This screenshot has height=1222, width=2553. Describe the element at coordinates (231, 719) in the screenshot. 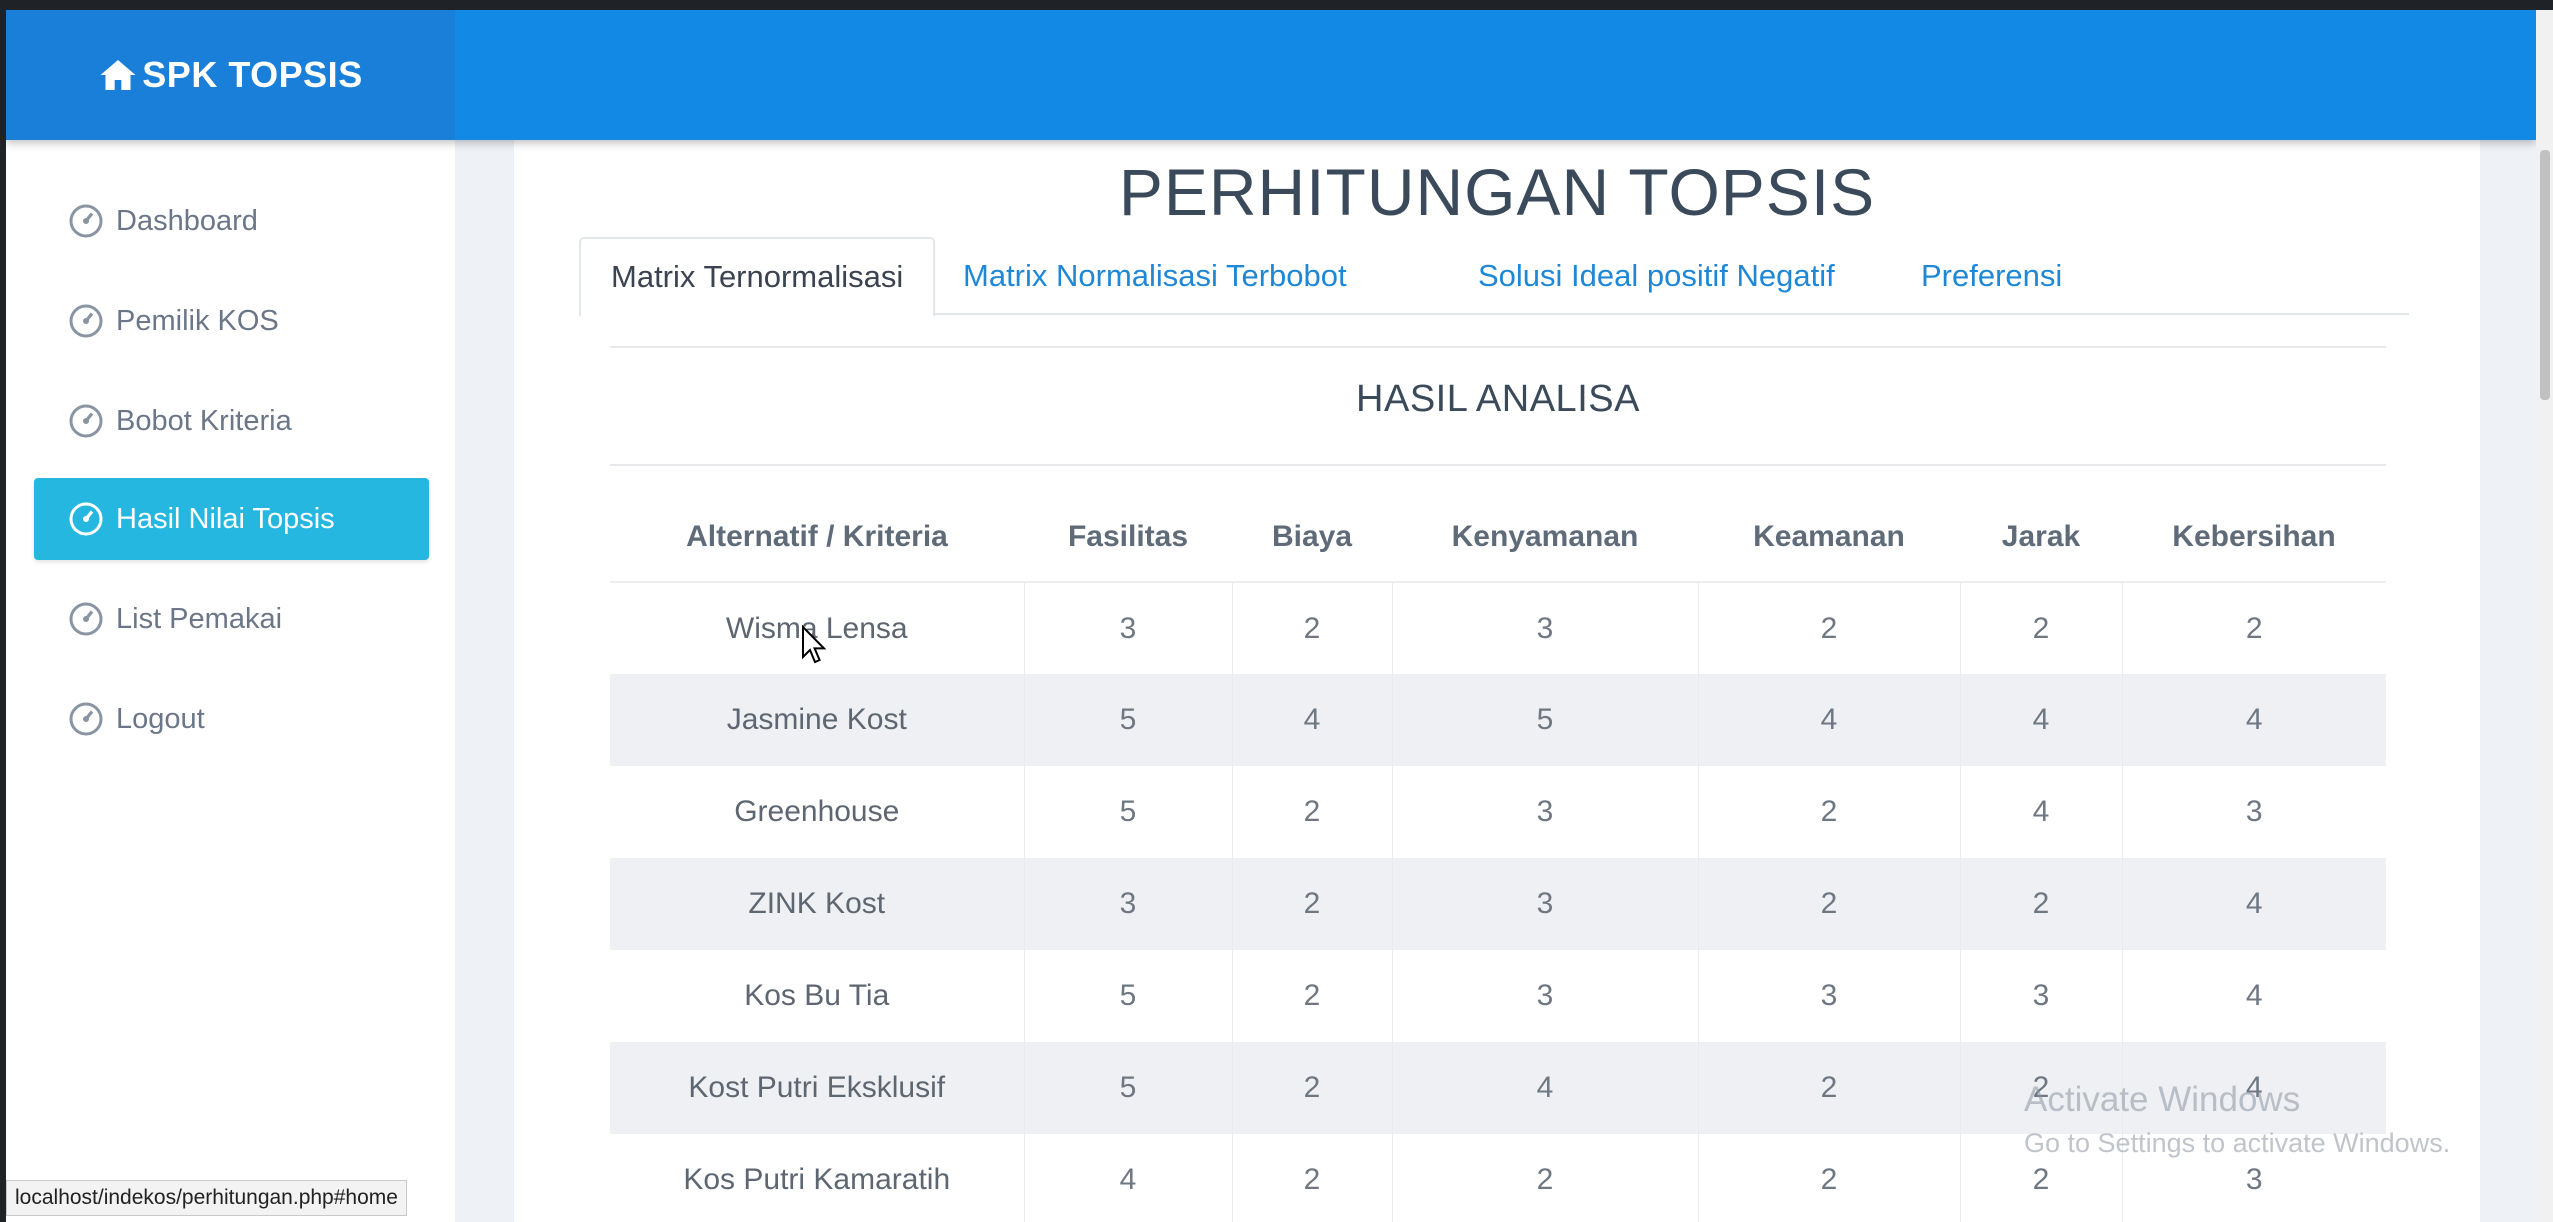

I see `sidebar-item-logout: Logout` at that location.